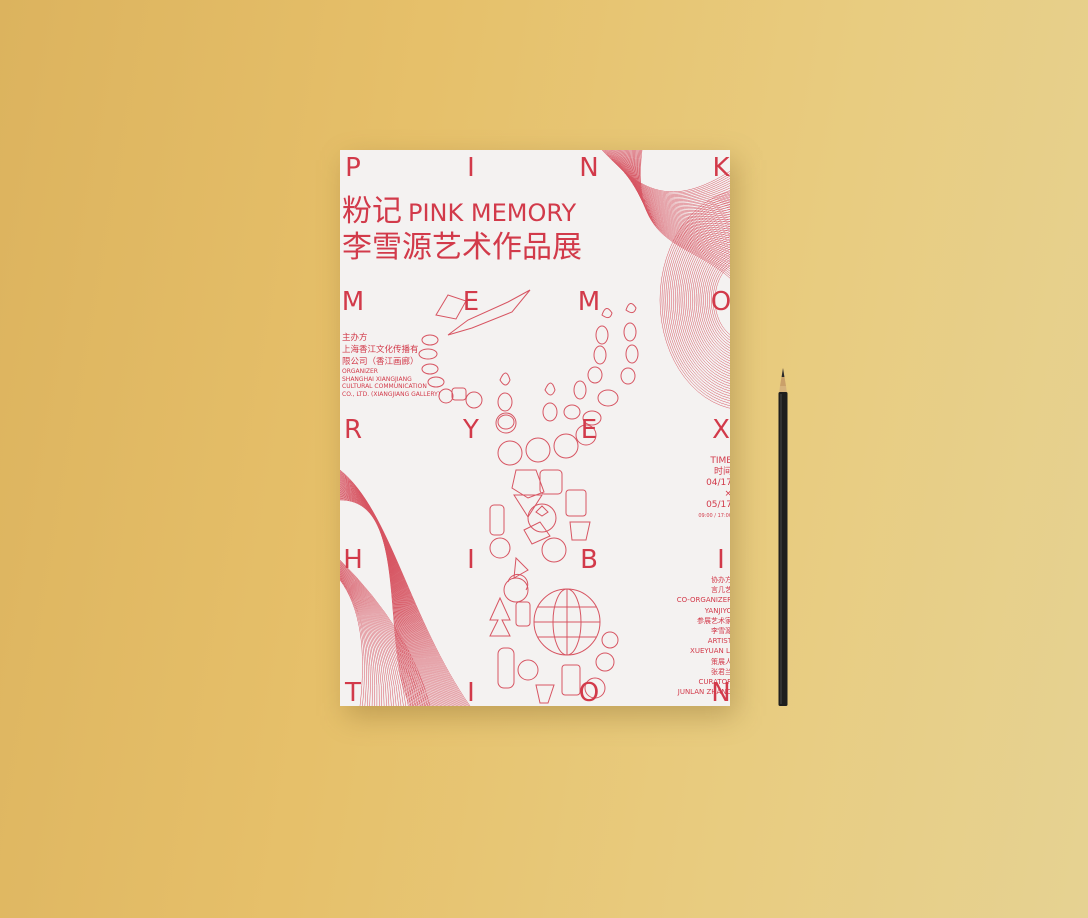 This screenshot has width=1088, height=918. I want to click on organizer-name-cn-1: 上海香江文化传播有, so click(380, 350).